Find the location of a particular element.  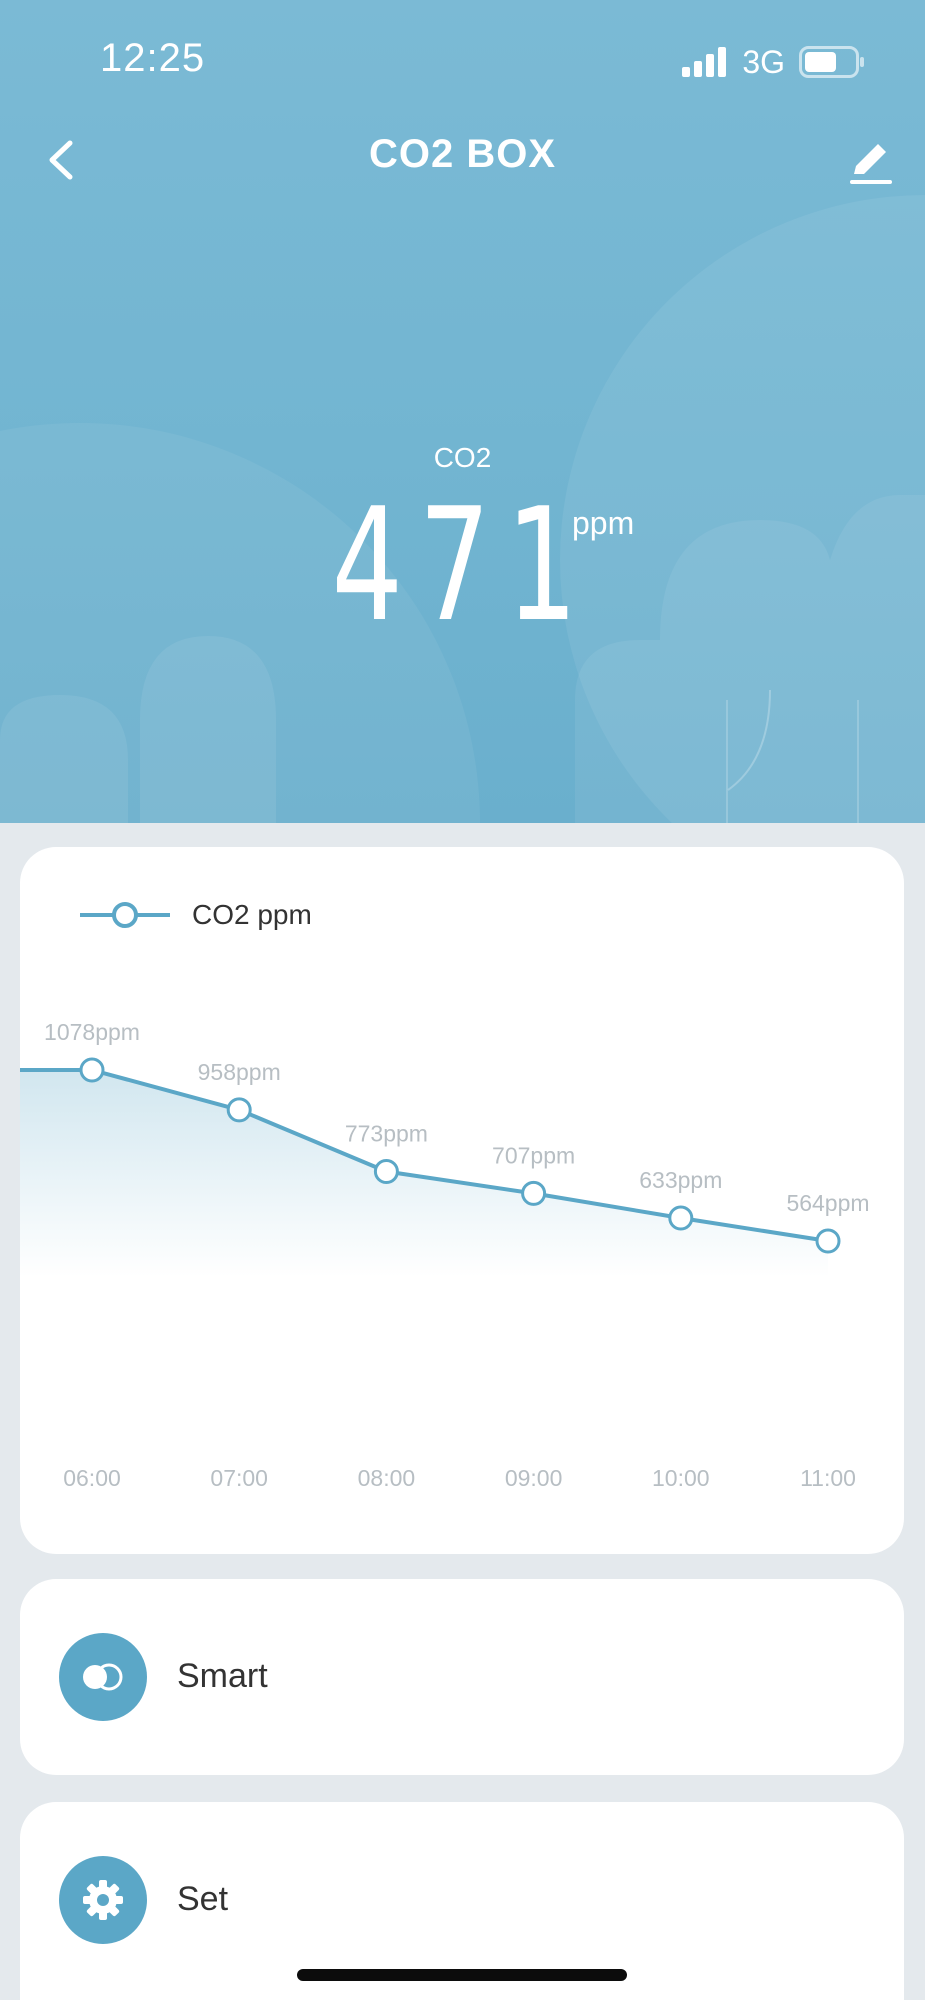

gear-icon is located at coordinates (103, 1900).